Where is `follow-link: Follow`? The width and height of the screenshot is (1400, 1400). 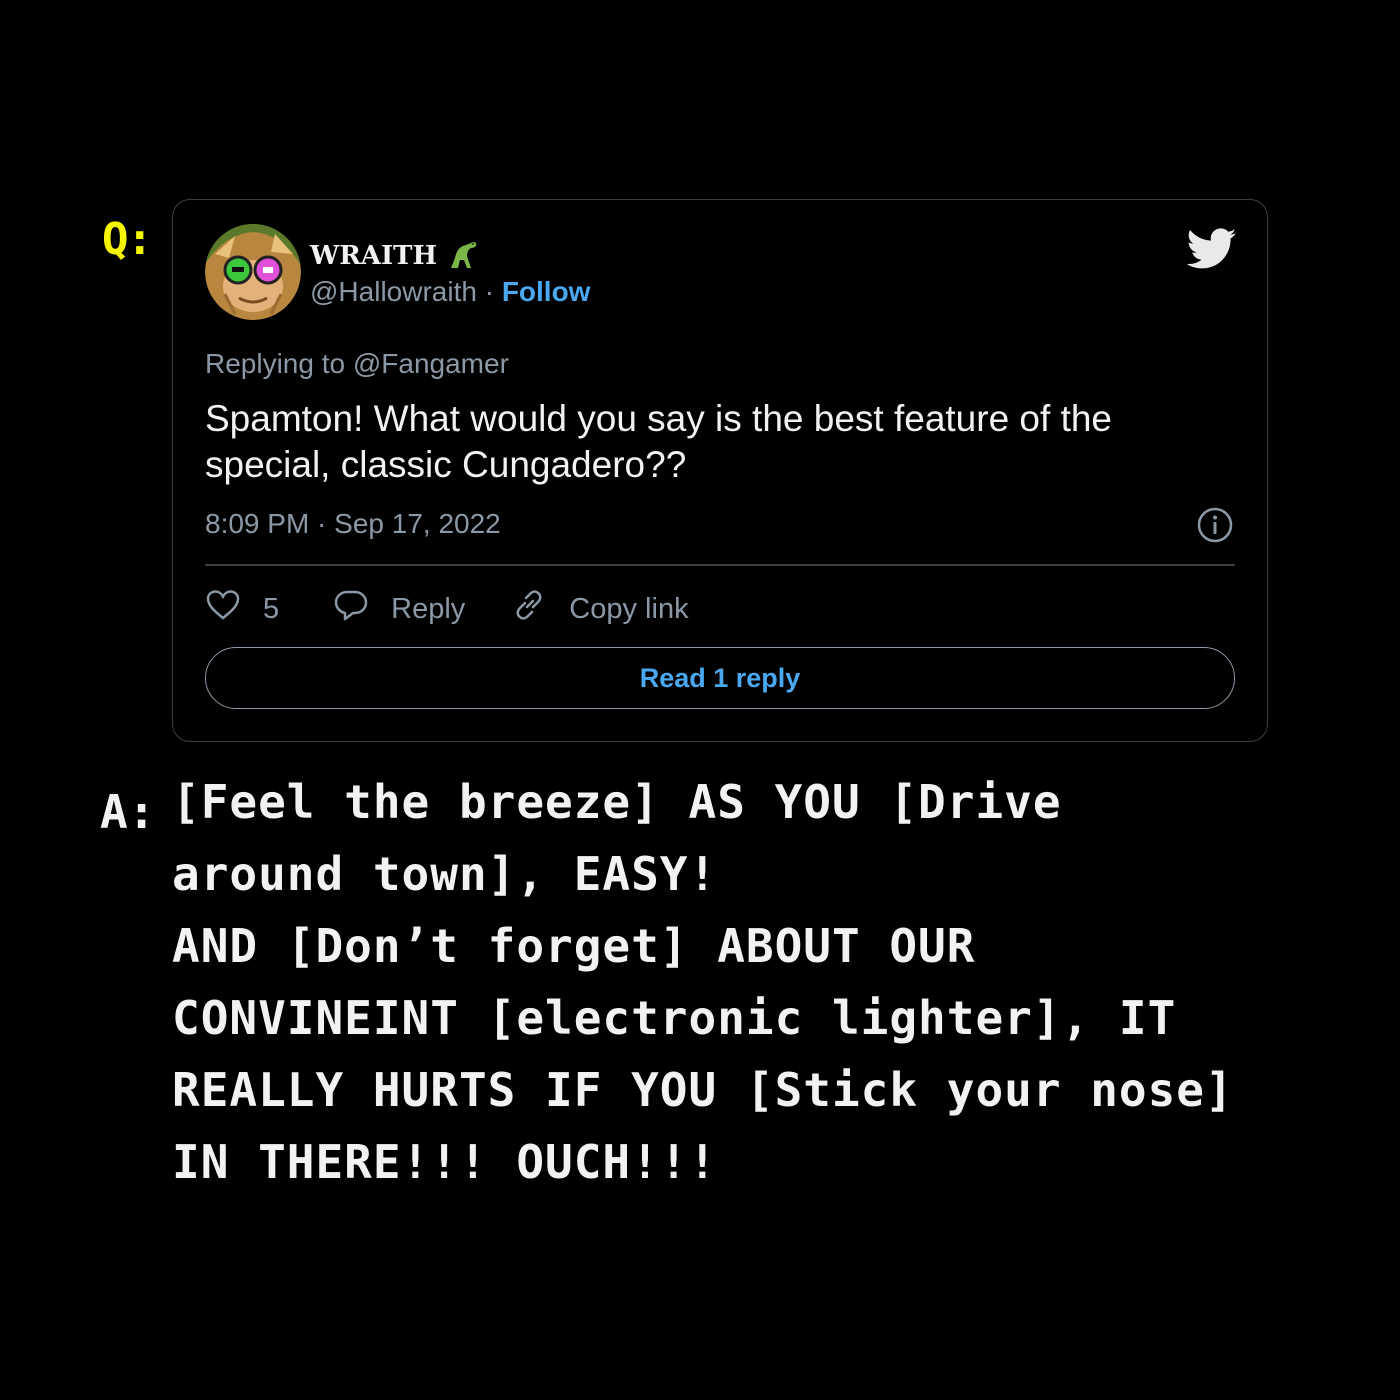 follow-link: Follow is located at coordinates (546, 291).